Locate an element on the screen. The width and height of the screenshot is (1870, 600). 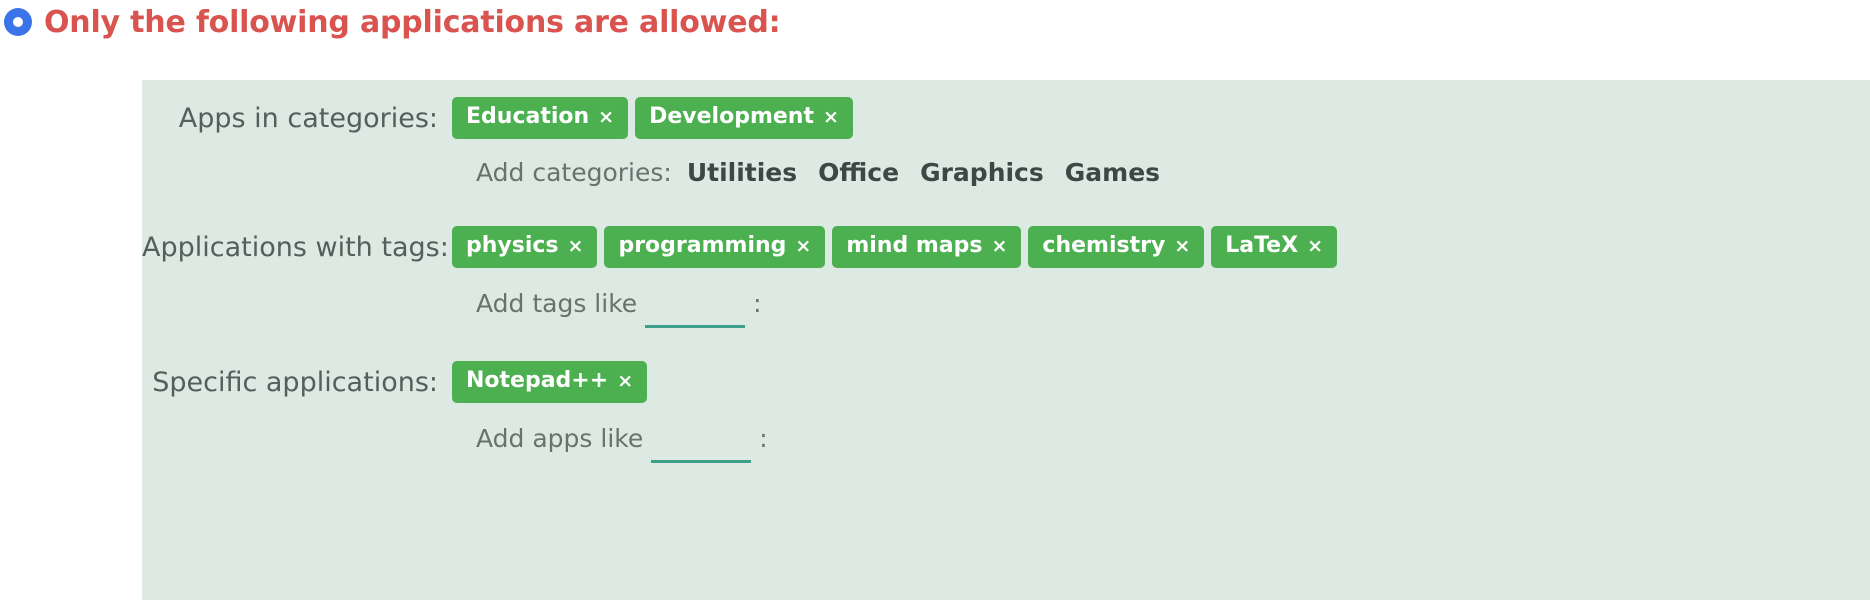
label-apps-in-categories: Apps in categories: is located at coordinates (308, 118).